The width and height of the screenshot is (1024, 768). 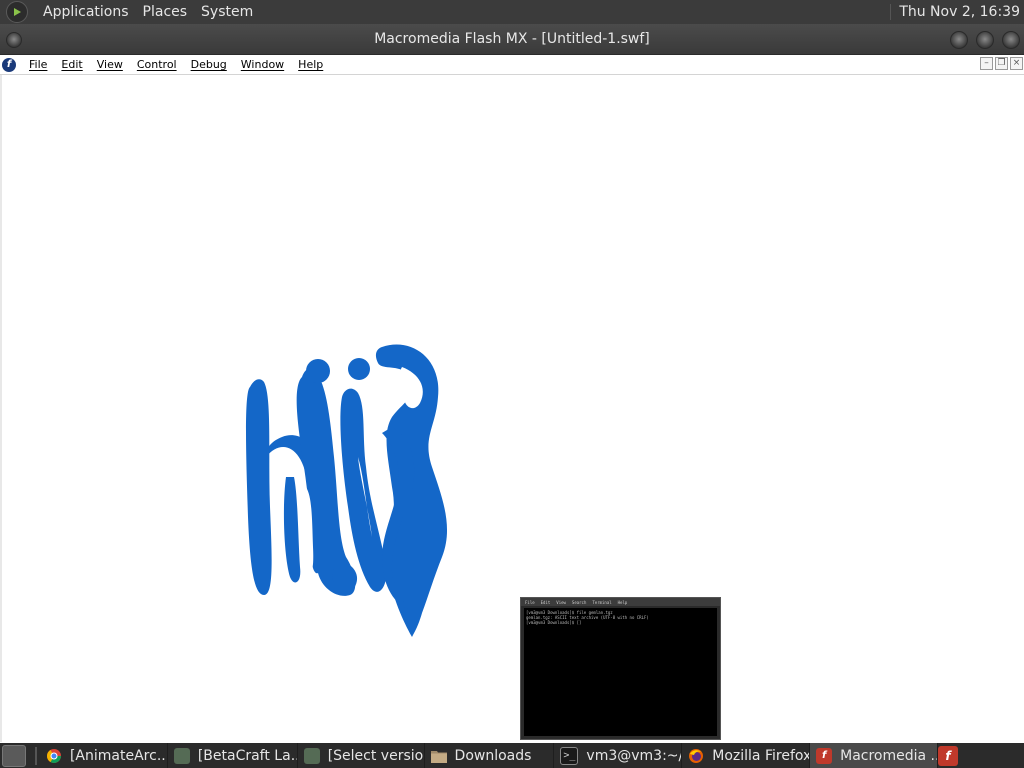 I want to click on close-button, so click(x=1011, y=40).